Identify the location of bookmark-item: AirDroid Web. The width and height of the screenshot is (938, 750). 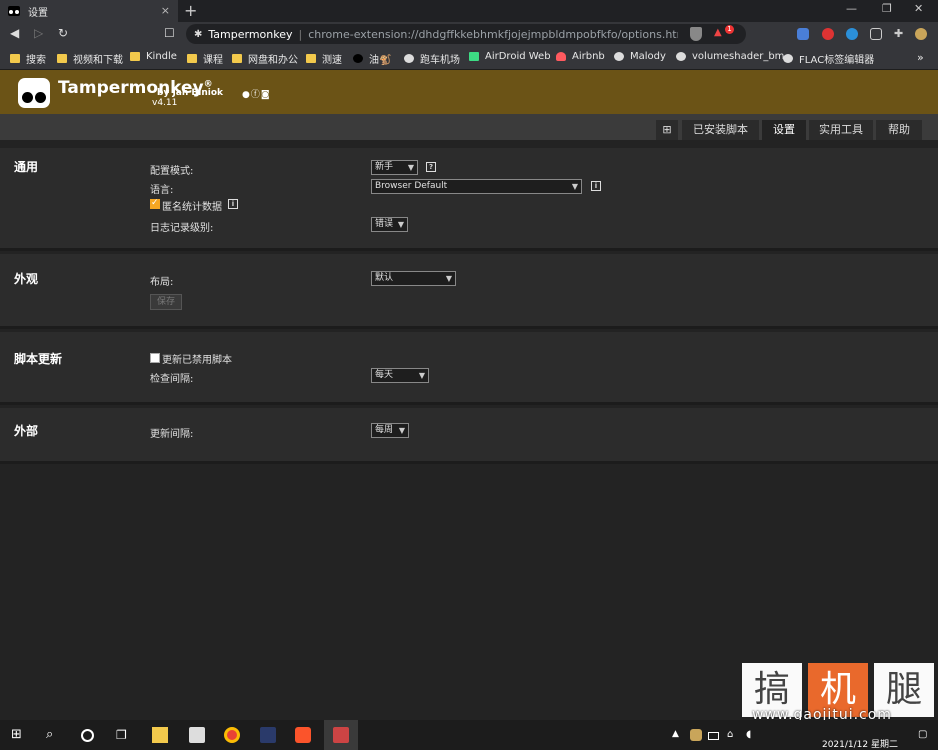
(510, 56).